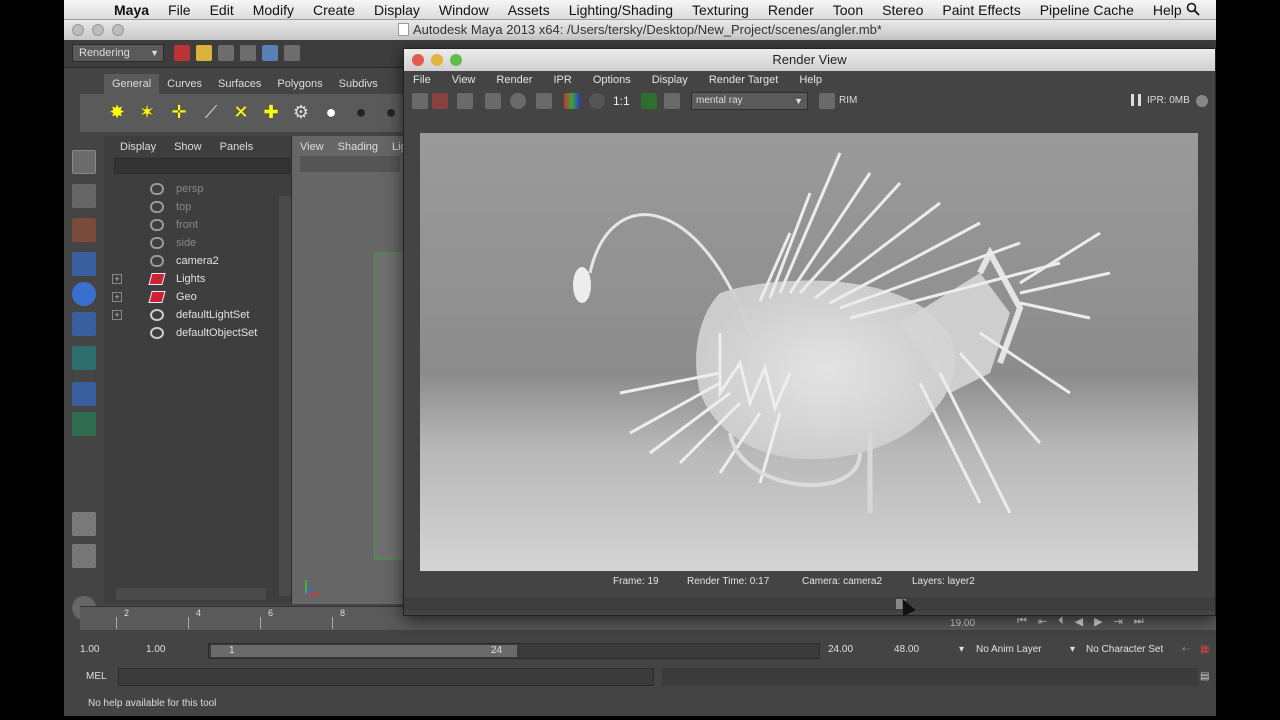 The image size is (1280, 720). I want to click on paint-select-tool-icon, so click(84, 230).